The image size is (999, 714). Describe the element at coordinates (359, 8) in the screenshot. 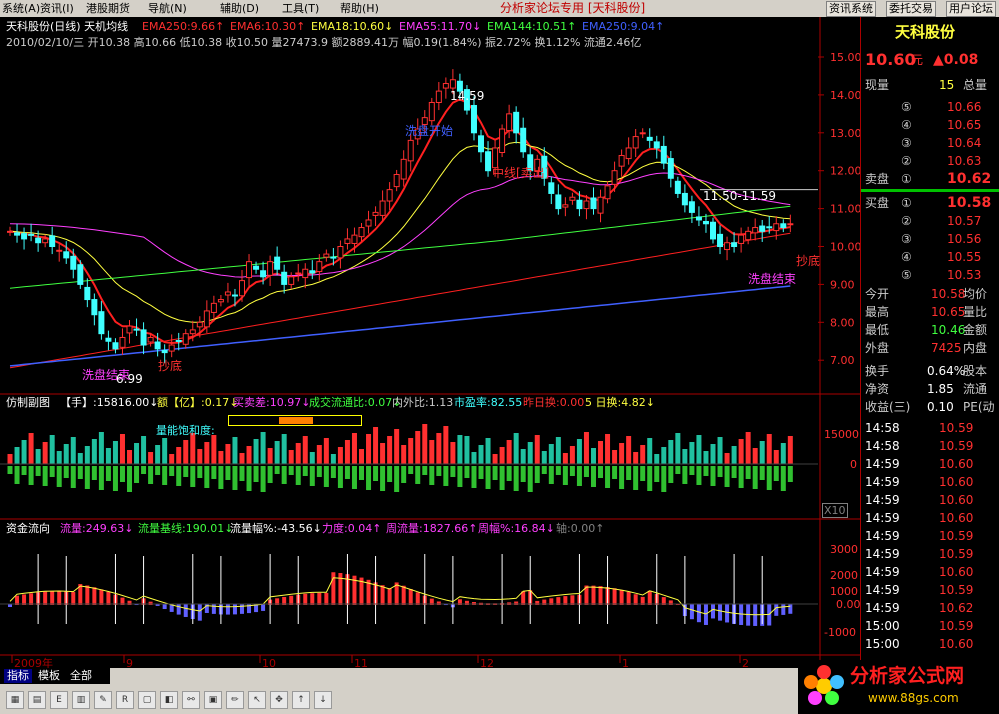

I see `menu-help: 帮助(H)` at that location.